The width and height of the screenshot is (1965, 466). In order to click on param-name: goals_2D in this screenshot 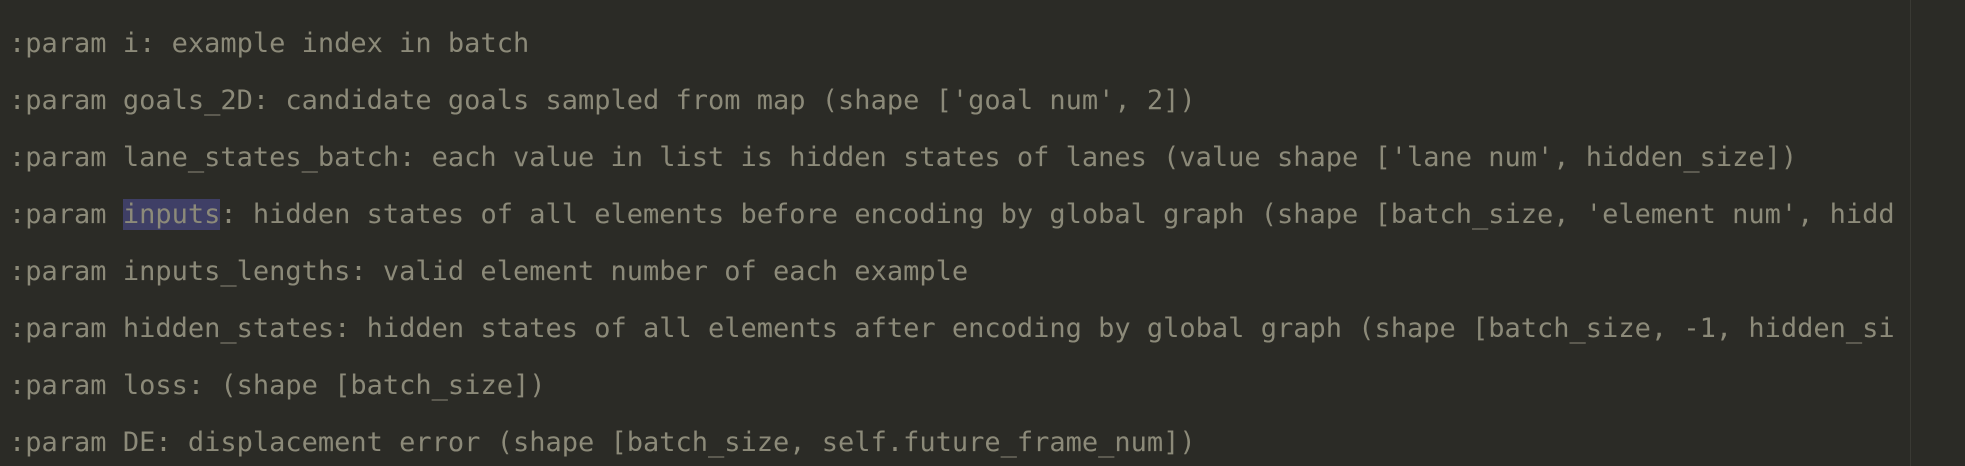, I will do `click(187, 100)`.